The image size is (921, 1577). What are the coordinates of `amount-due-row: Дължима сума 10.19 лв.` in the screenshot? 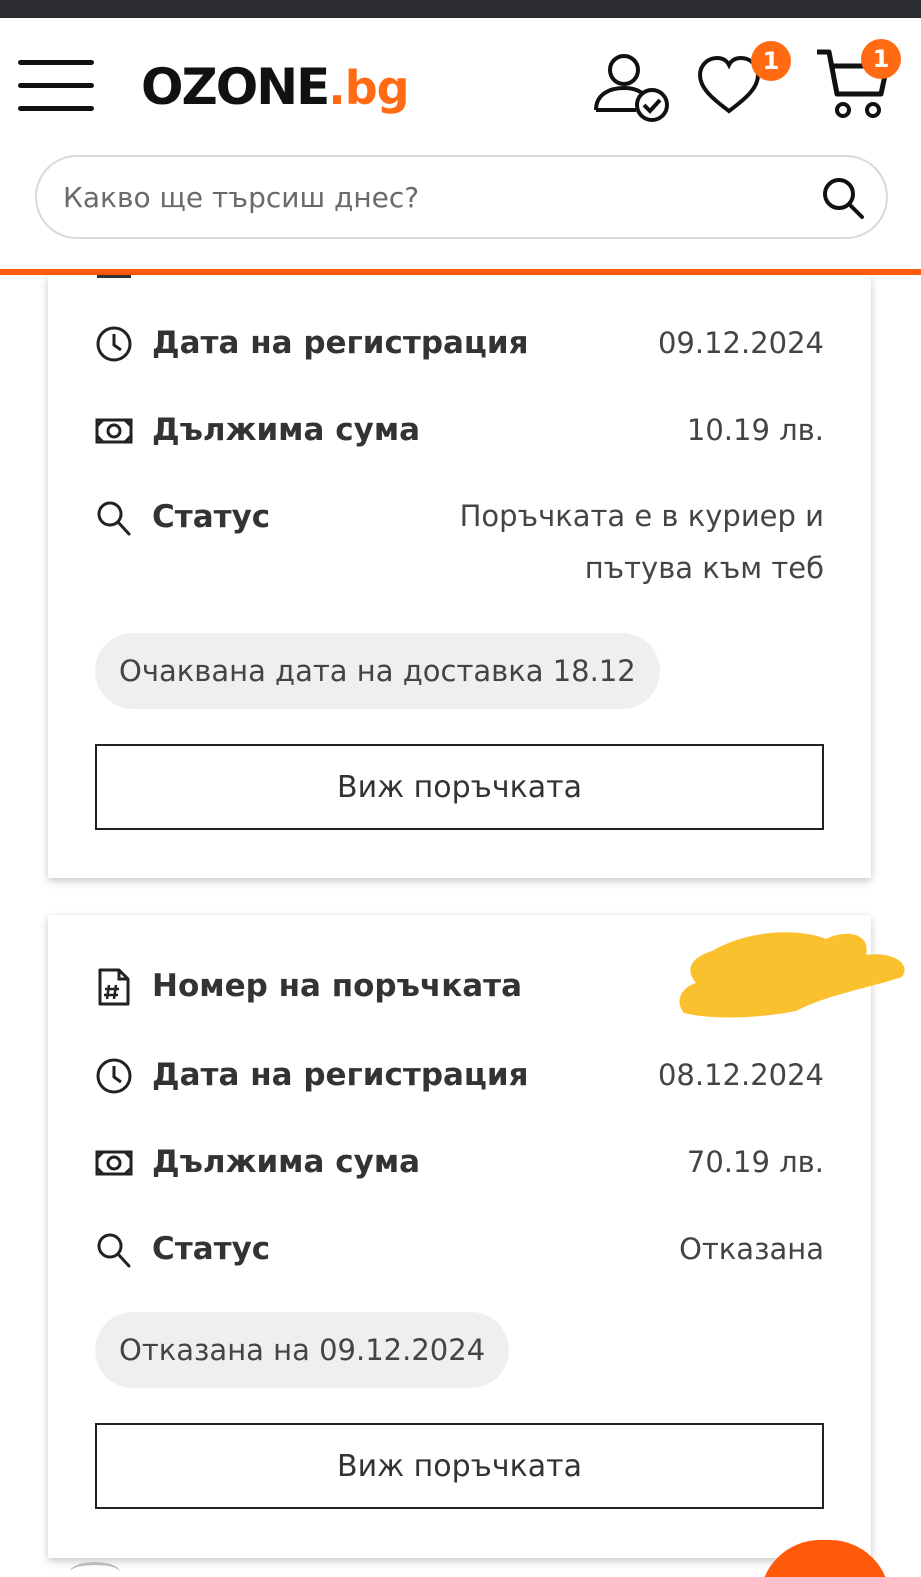 It's located at (459, 431).